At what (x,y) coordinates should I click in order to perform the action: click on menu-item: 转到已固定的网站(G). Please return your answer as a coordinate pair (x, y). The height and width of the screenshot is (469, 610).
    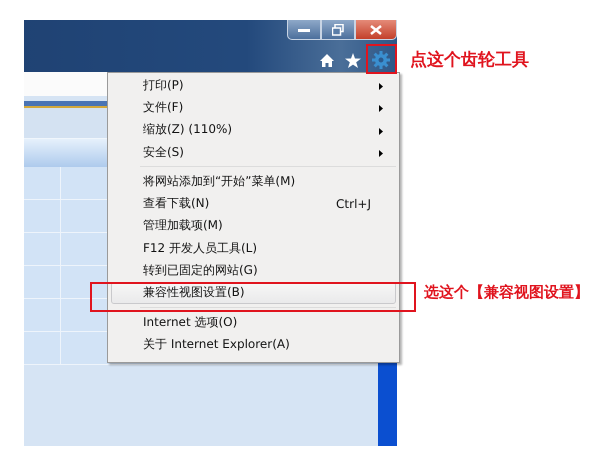
    Looking at the image, I should click on (253, 270).